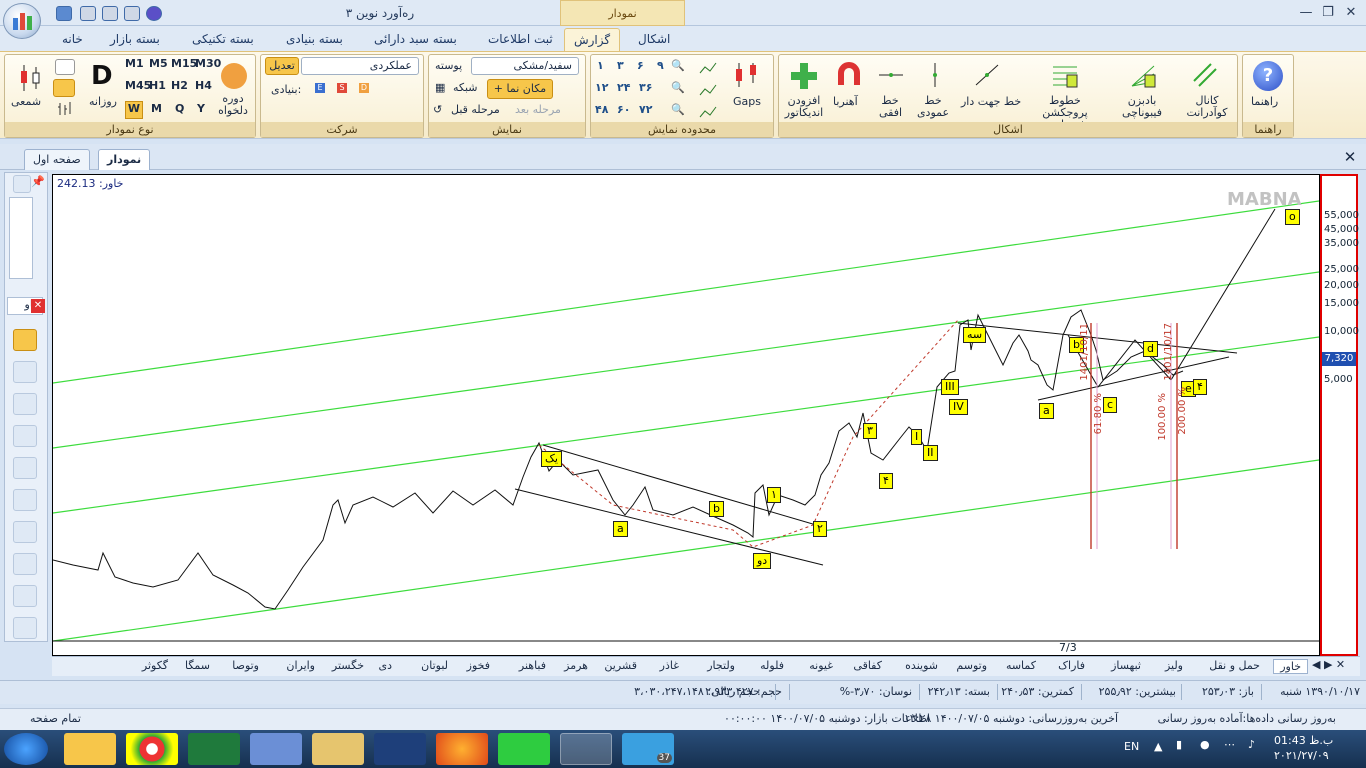 Image resolution: width=1366 pixels, height=768 pixels. I want to click on range-72: ۷۲, so click(645, 109).